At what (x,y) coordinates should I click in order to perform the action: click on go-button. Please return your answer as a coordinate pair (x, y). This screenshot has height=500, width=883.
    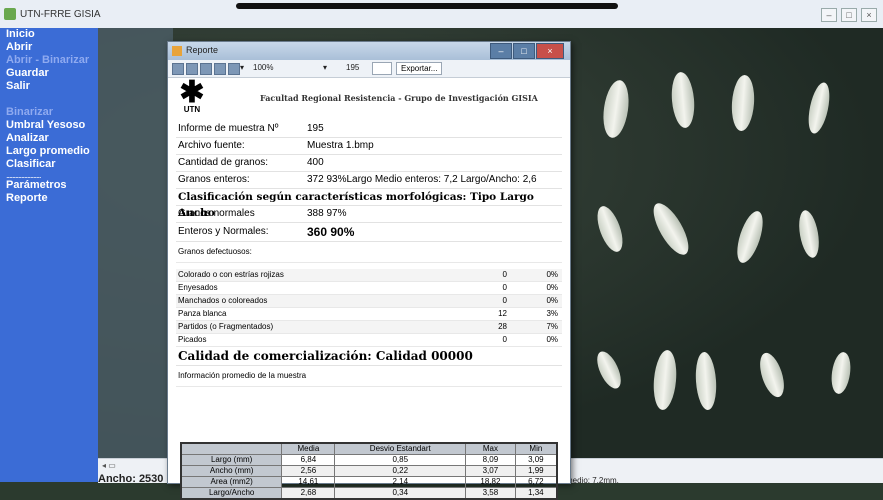
    Looking at the image, I should click on (382, 68).